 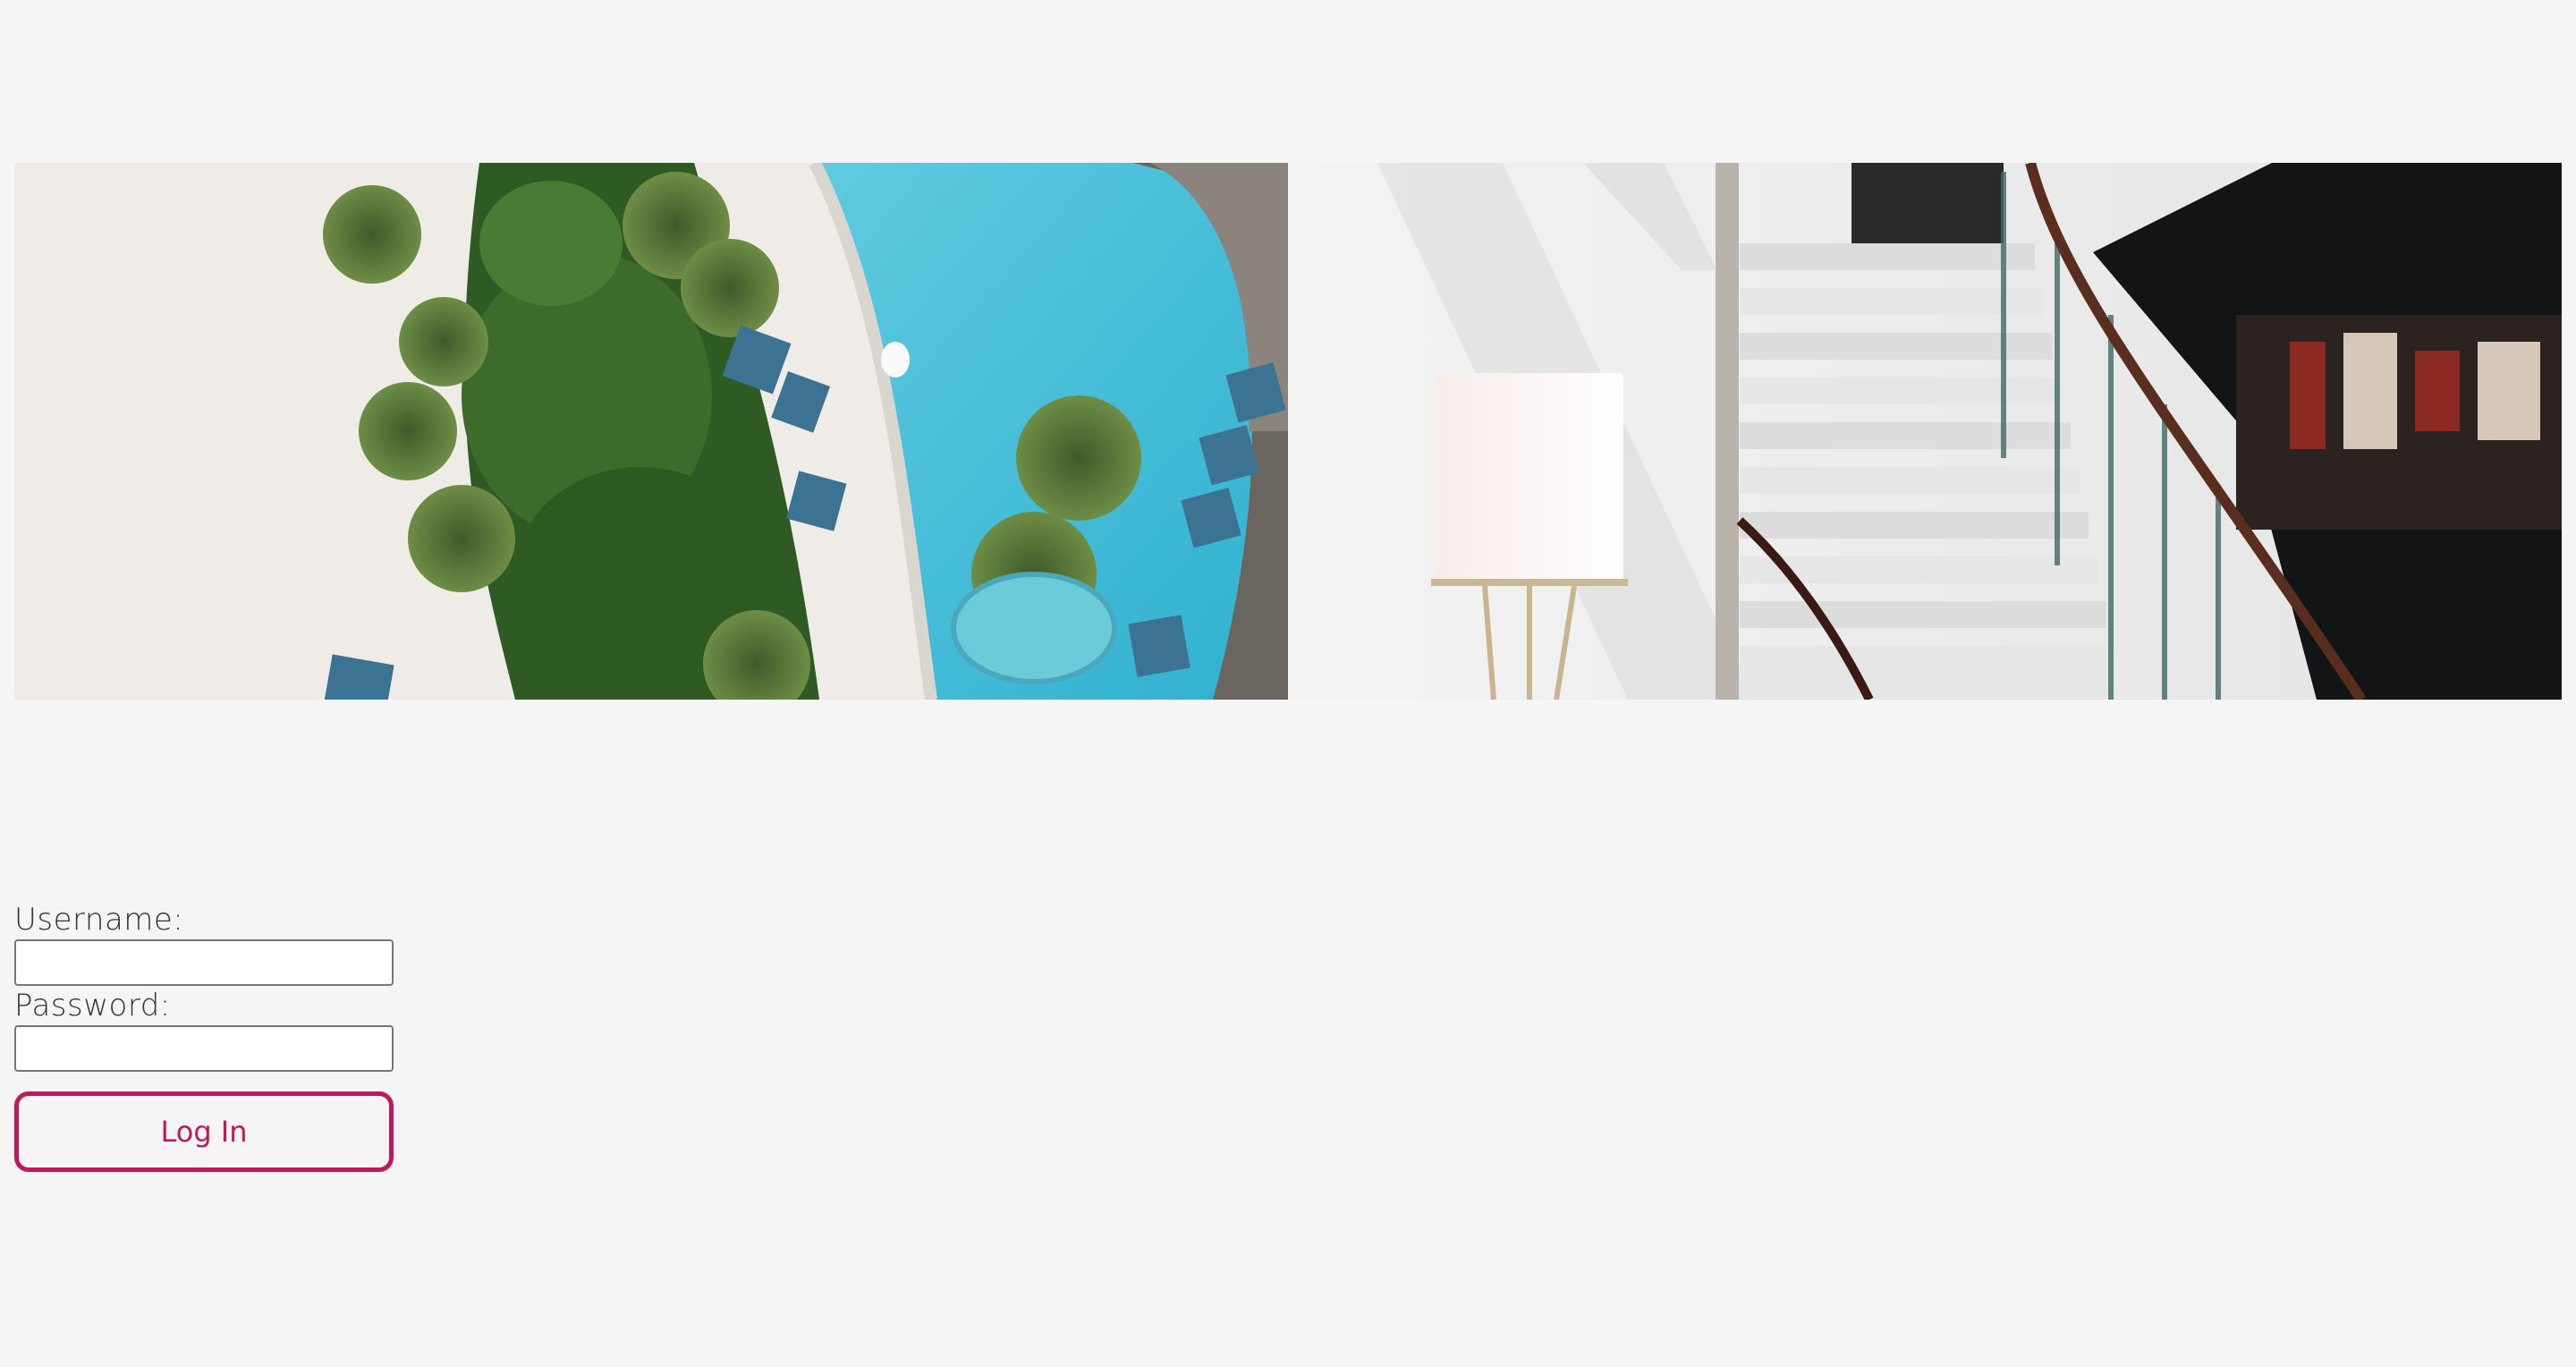 I want to click on login-form: Username: Password: Log In, so click(x=204, y=1037).